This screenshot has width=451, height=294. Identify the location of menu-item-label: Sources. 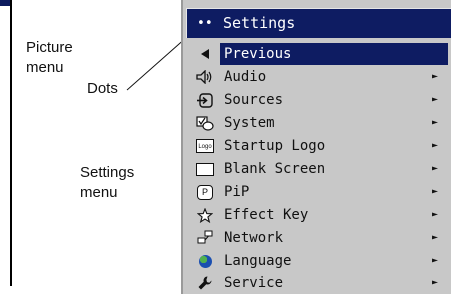
(254, 100).